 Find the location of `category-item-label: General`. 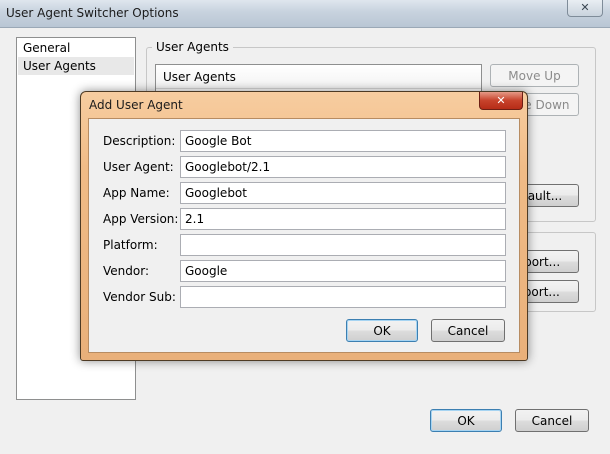

category-item-label: General is located at coordinates (47, 48).